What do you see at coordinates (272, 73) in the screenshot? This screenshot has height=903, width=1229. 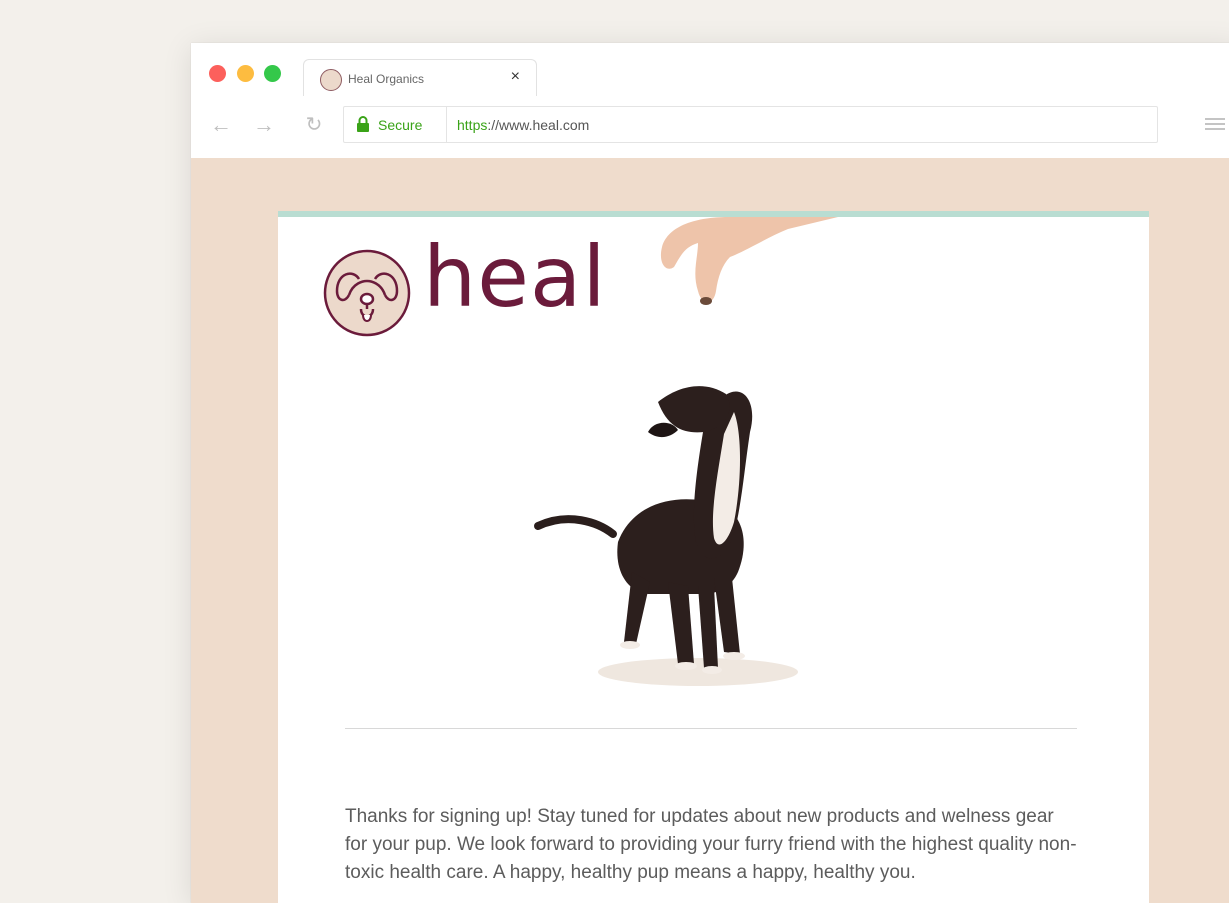 I see `maximize-window-button` at bounding box center [272, 73].